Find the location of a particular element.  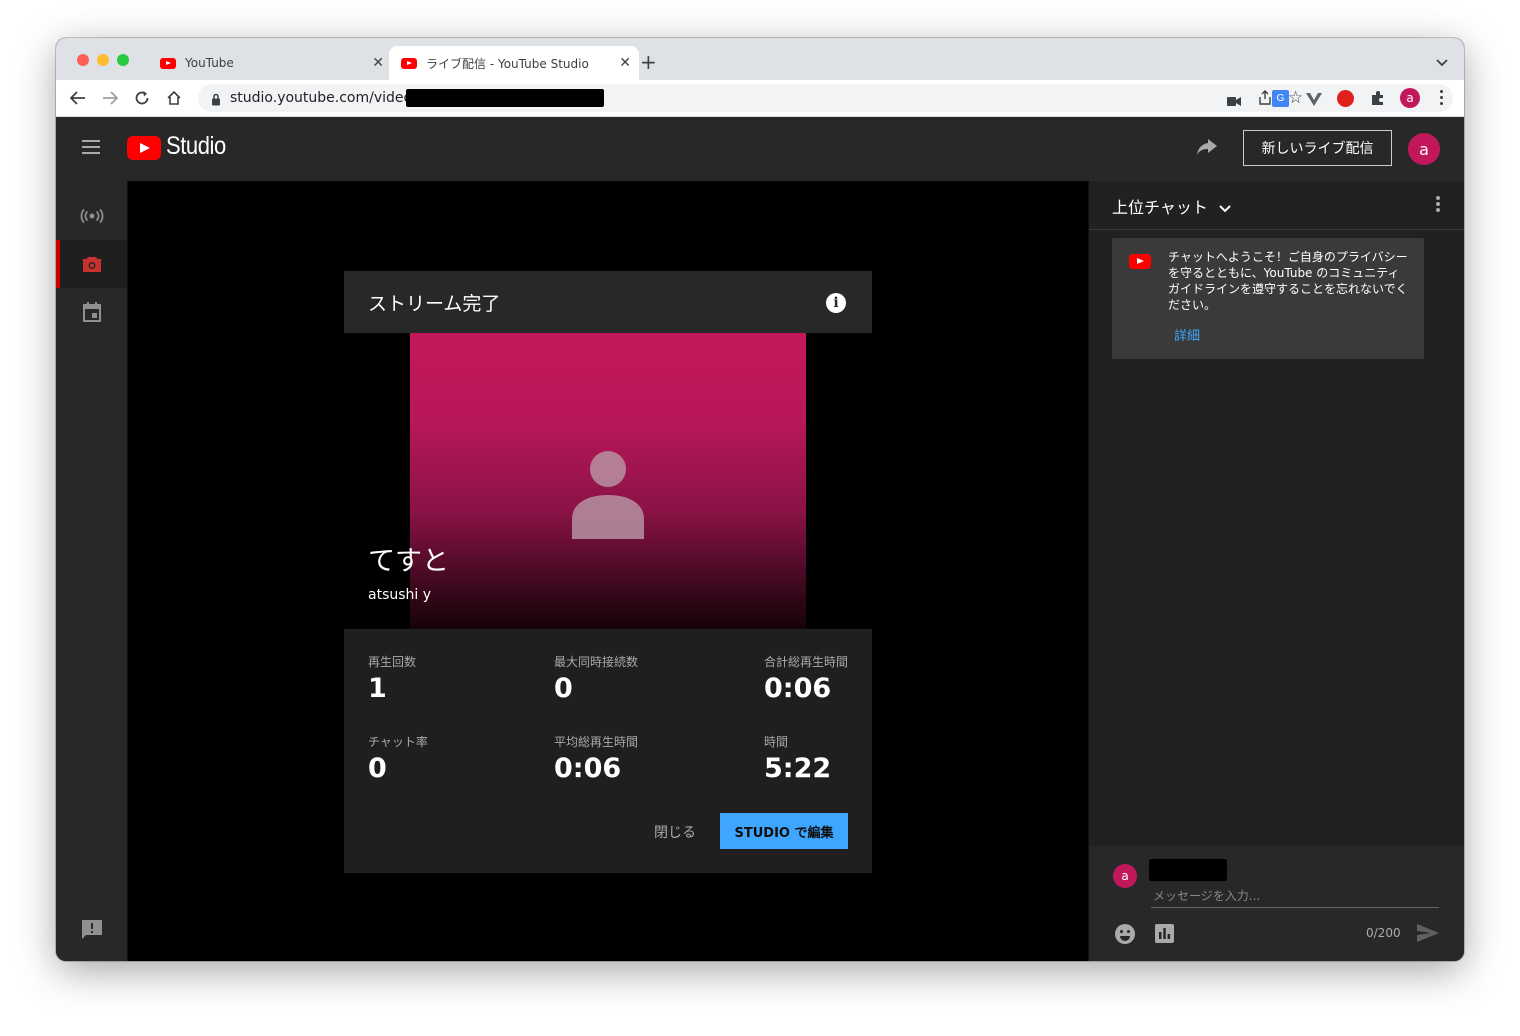

chat-mode-dropdown: 上位チャット is located at coordinates (1171, 206).